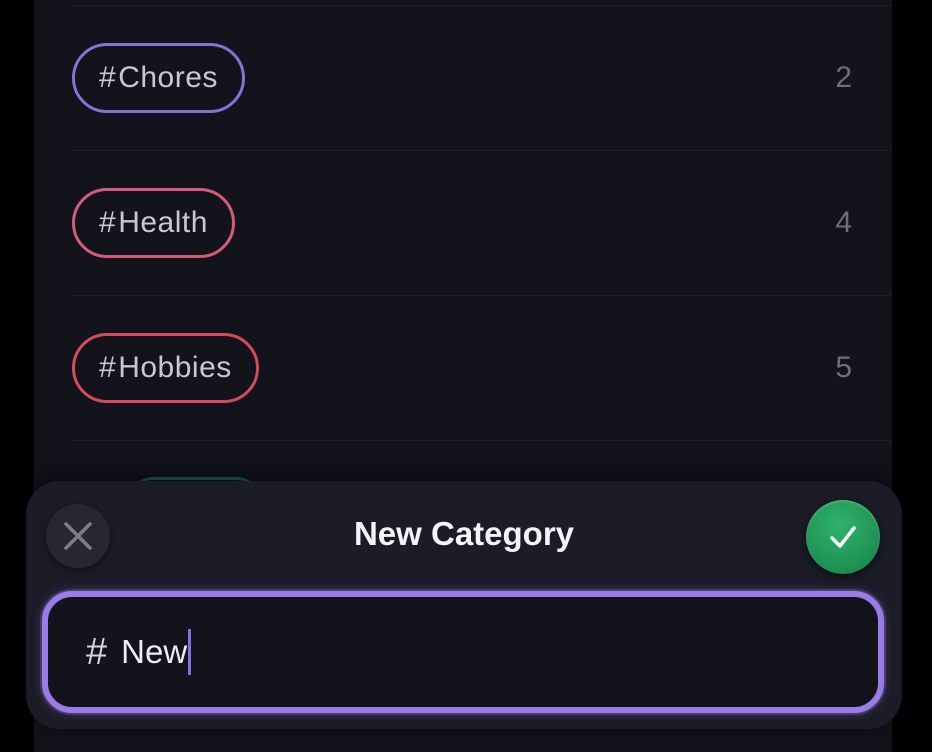 The image size is (932, 752). Describe the element at coordinates (163, 222) in the screenshot. I see `category-name: Health` at that location.